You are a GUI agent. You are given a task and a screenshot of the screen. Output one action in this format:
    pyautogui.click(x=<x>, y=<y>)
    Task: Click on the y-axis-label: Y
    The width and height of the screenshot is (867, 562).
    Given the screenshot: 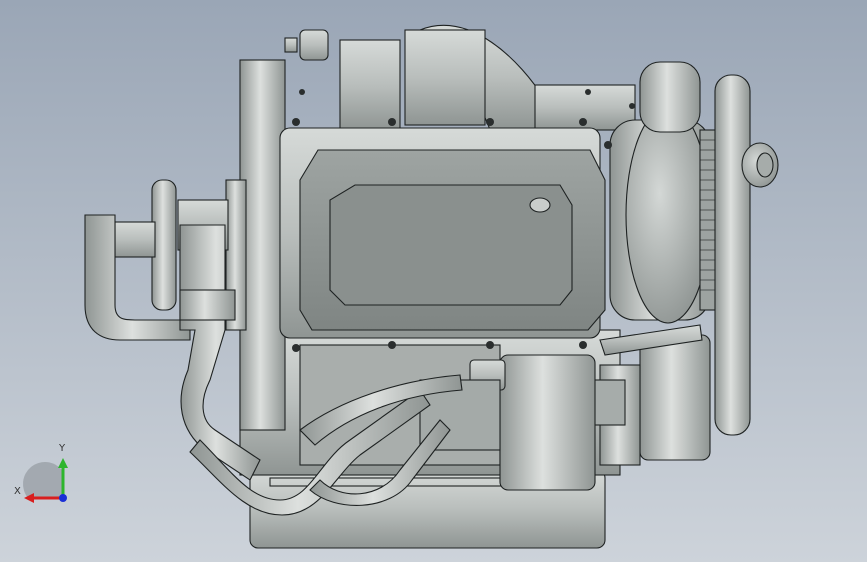 What is the action you would take?
    pyautogui.click(x=62, y=448)
    